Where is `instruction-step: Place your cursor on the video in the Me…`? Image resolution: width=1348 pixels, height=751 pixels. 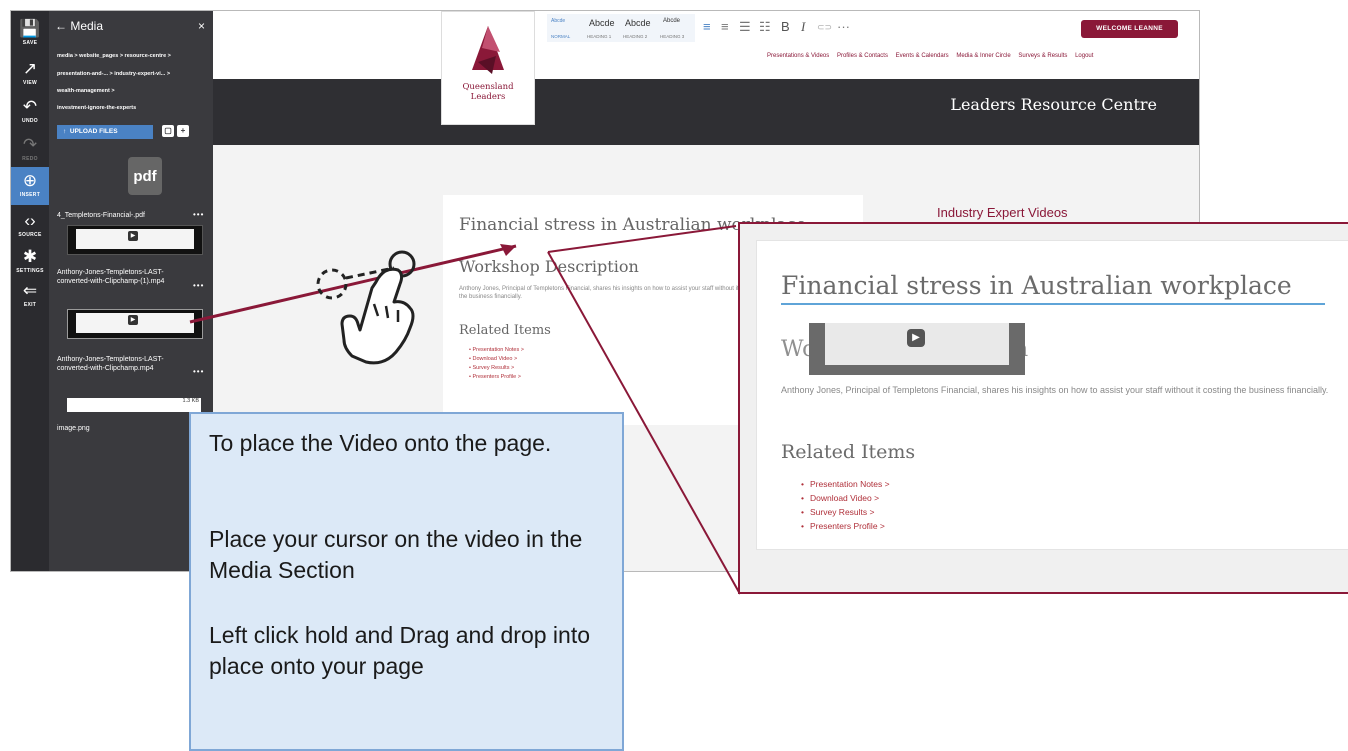 instruction-step: Place your cursor on the video in the Me… is located at coordinates (396, 554).